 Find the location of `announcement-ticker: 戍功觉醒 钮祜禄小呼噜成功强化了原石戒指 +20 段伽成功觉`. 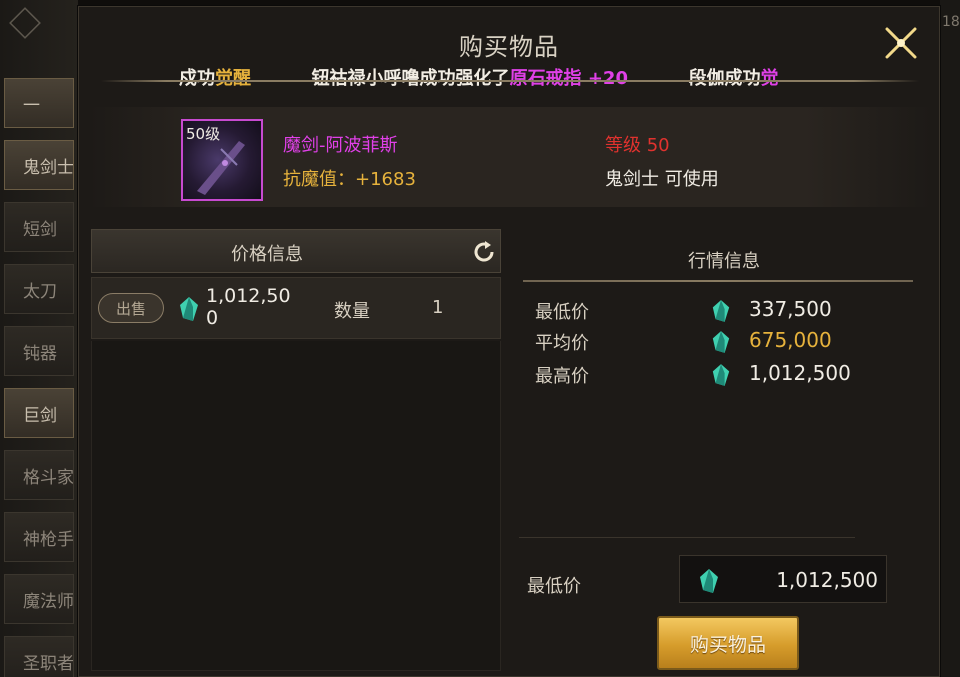

announcement-ticker: 戍功觉醒 钮祜禄小呼噜成功强化了原石戒指 +20 段伽成功觉 is located at coordinates (537, 78).